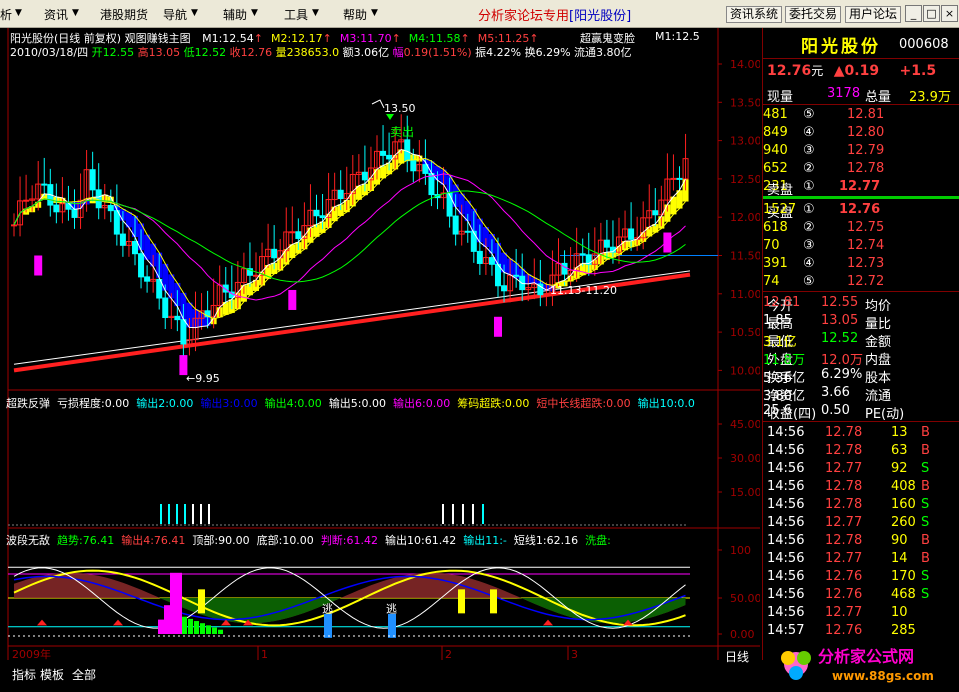 The width and height of the screenshot is (959, 692). What do you see at coordinates (235, 14) in the screenshot?
I see `menu-item-4: 辅助` at bounding box center [235, 14].